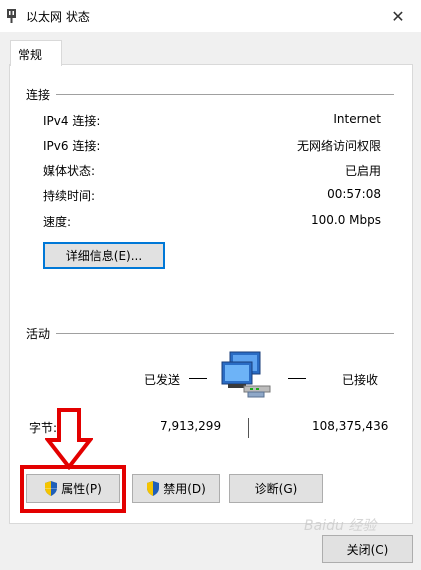  What do you see at coordinates (210, 16) in the screenshot?
I see `title-bar: 以太网 状态 ✕` at bounding box center [210, 16].